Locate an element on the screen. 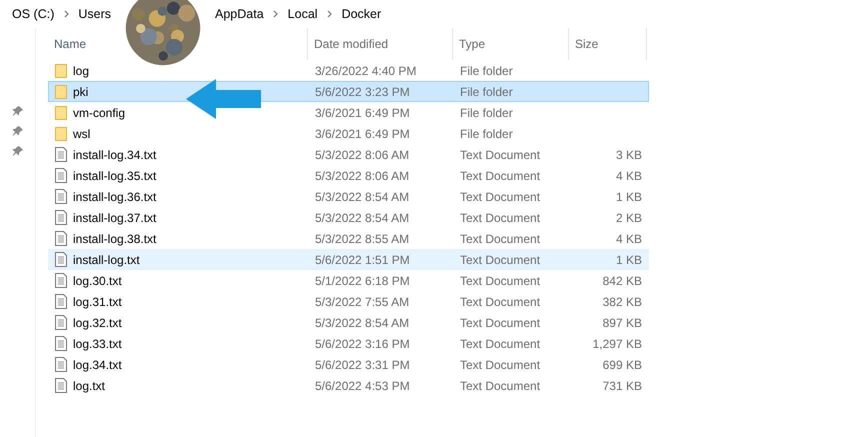 The height and width of the screenshot is (437, 855). file-row: install-log.38.txt 5/3/2022 8:55 AM Text Document 4 KB is located at coordinates (348, 238).